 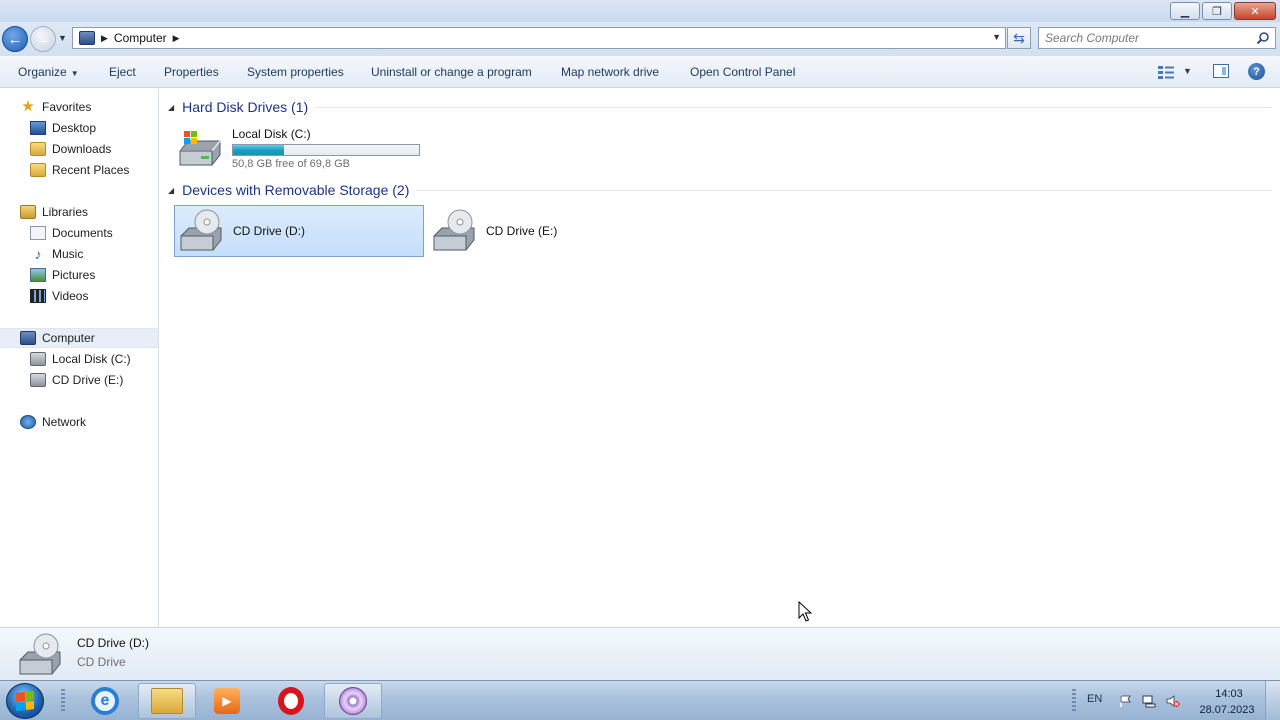 I want to click on search-box, so click(x=1157, y=38).